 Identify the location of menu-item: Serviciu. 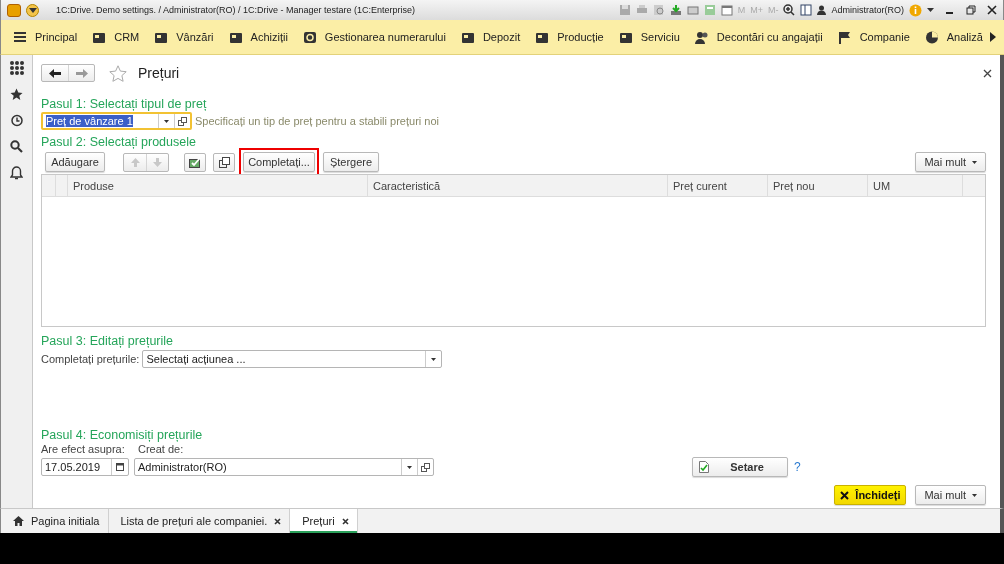
(649, 37).